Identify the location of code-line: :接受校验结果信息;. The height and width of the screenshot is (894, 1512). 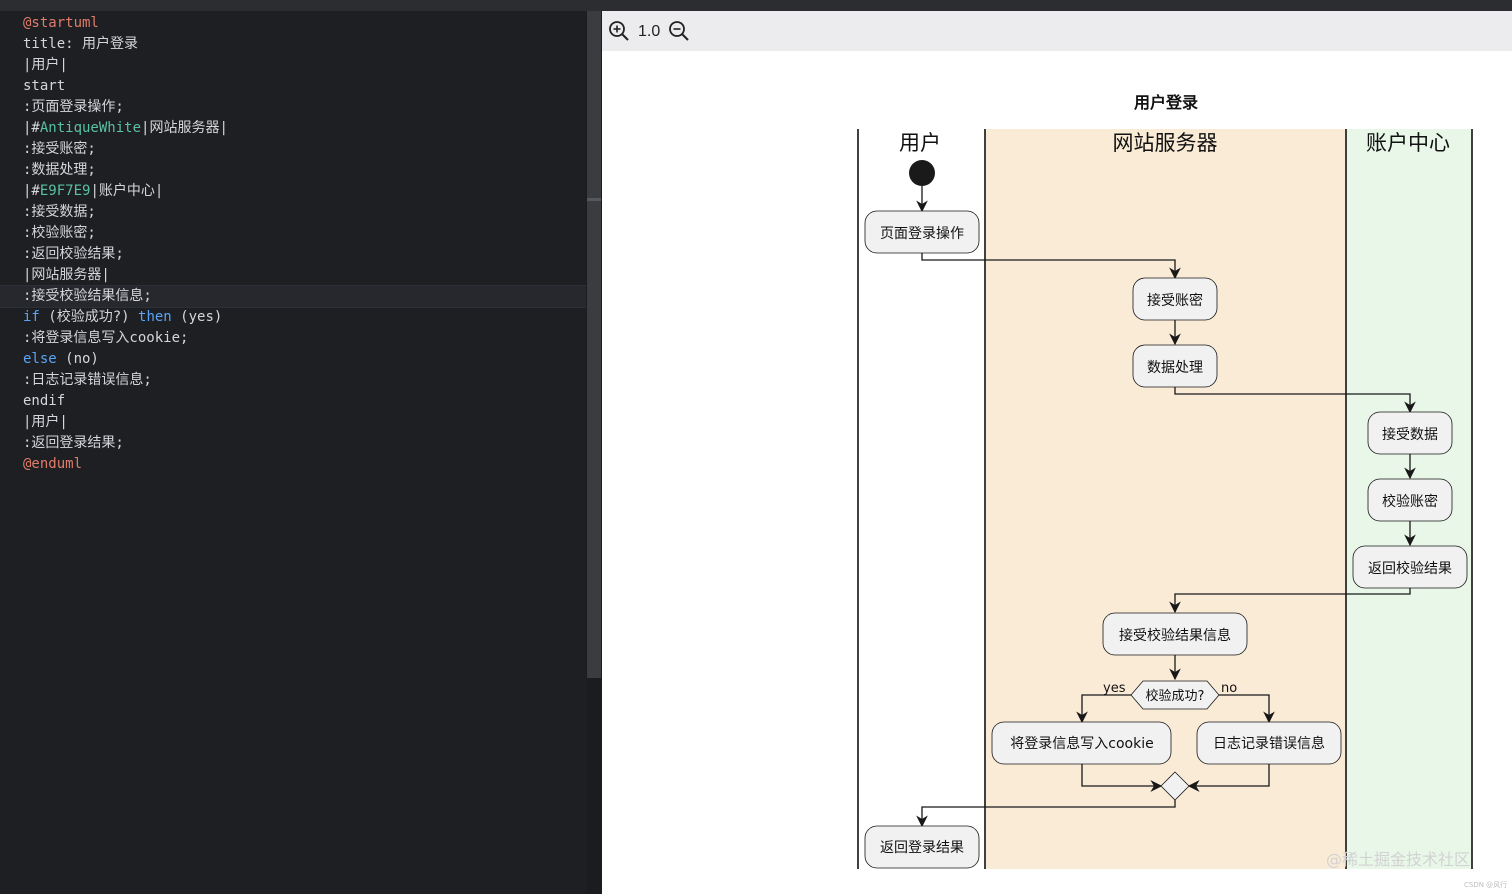
(87, 296).